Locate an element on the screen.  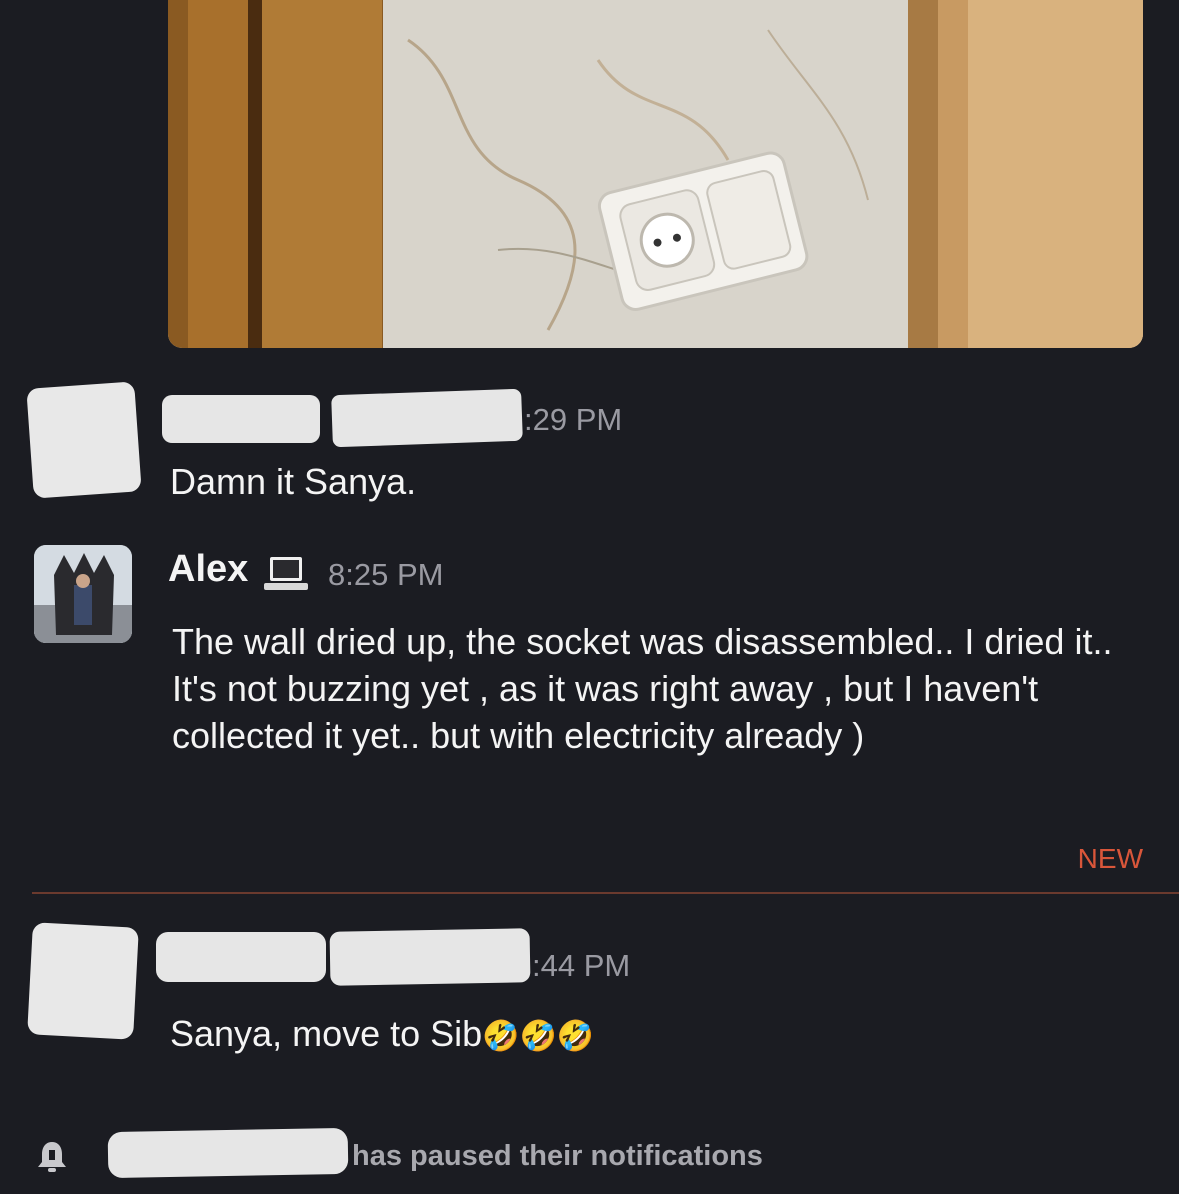
message-text: Sanya, move to Sib🤣🤣🤣 is located at coordinates (382, 1035).